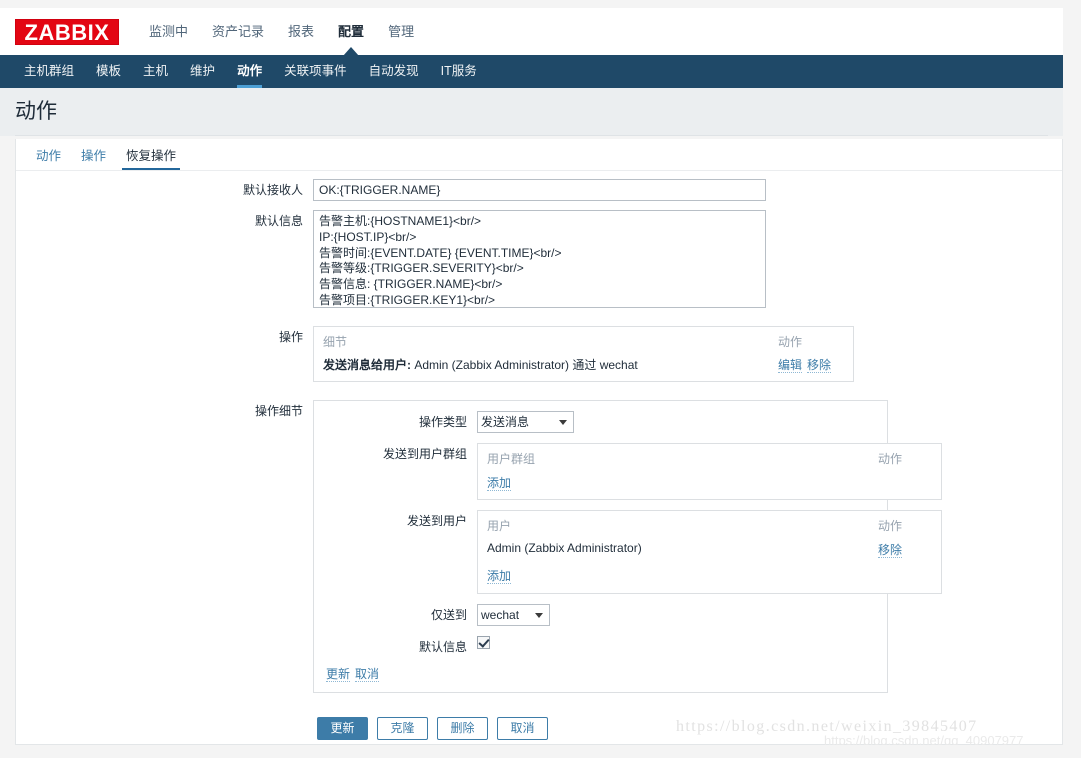 This screenshot has width=1081, height=758. Describe the element at coordinates (600, 673) in the screenshot. I see `operation-details-footer: 更新 取消` at that location.